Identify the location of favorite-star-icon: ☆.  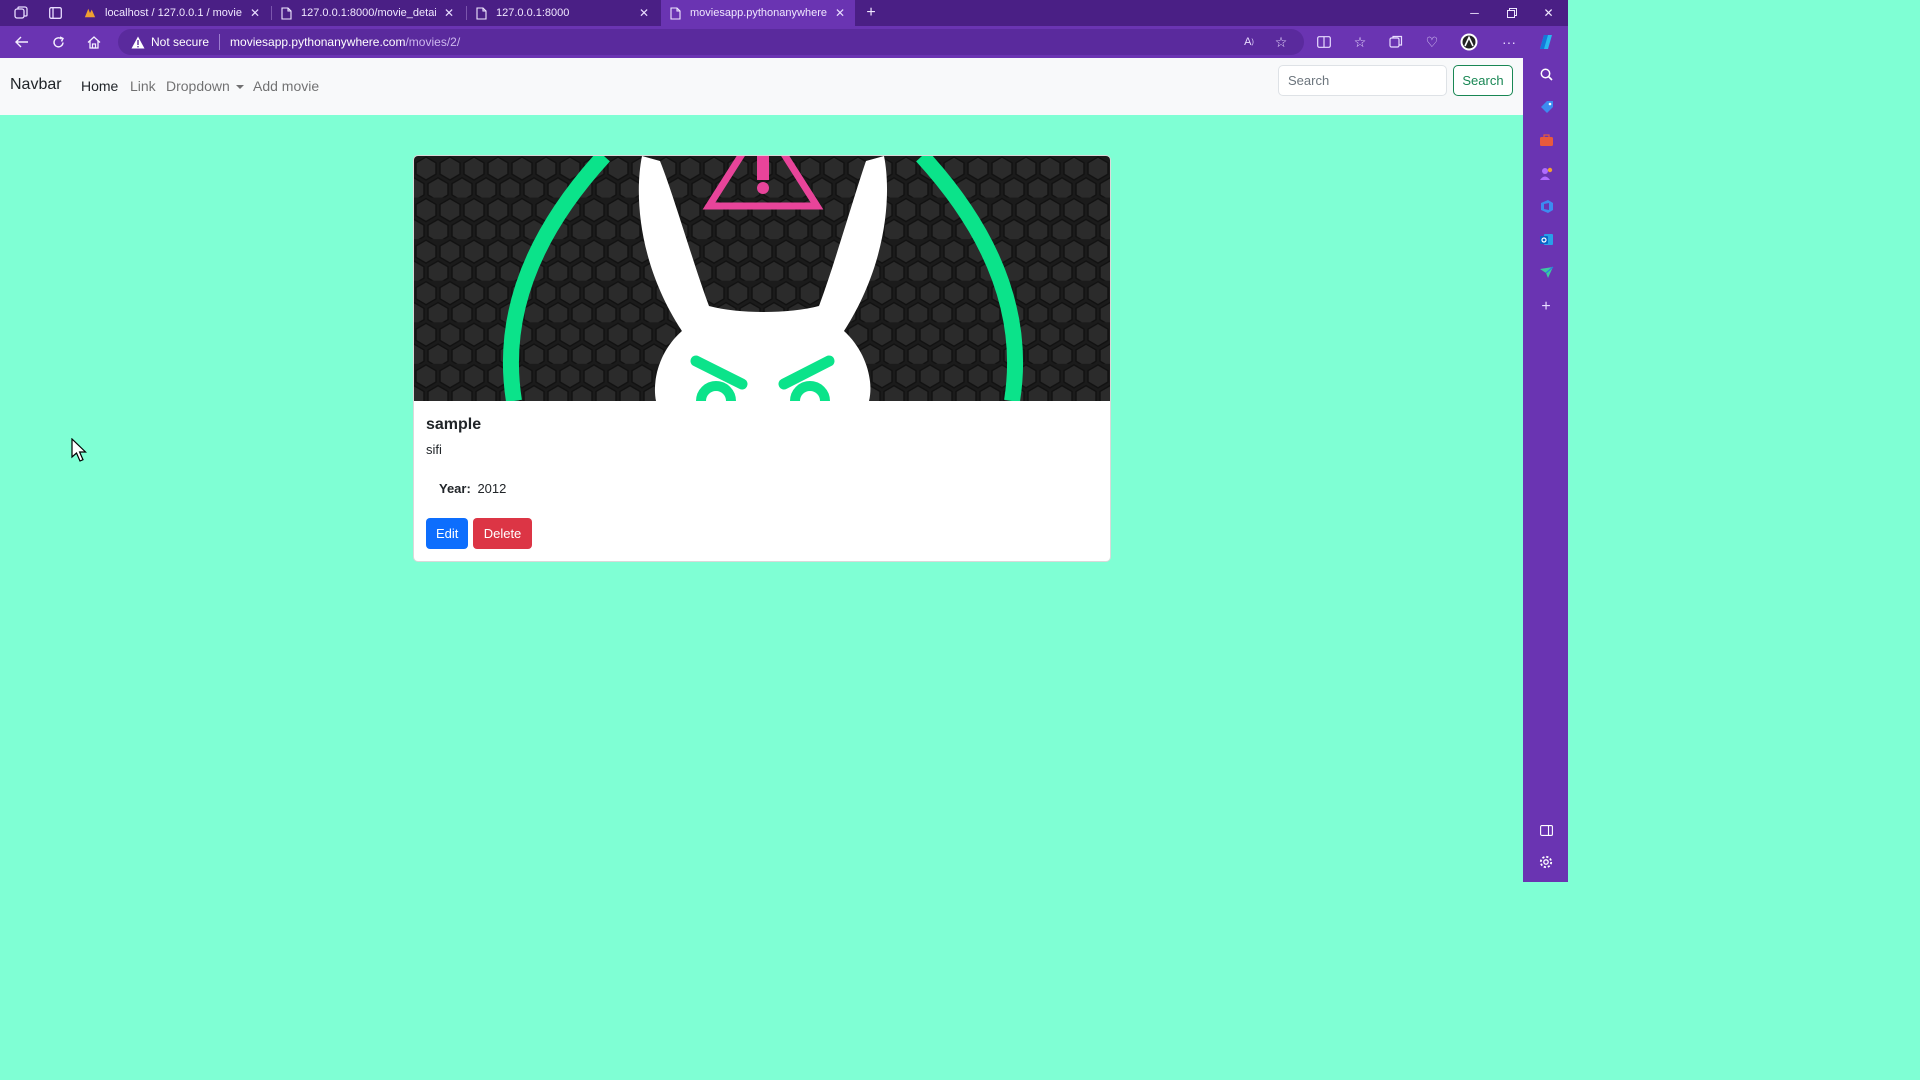
(1281, 42).